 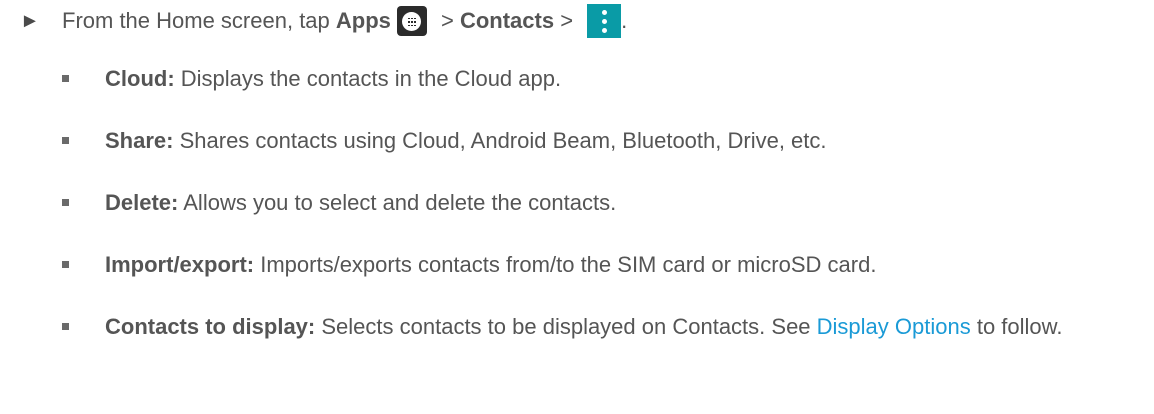 I want to click on item-label: Share:, so click(x=139, y=140).